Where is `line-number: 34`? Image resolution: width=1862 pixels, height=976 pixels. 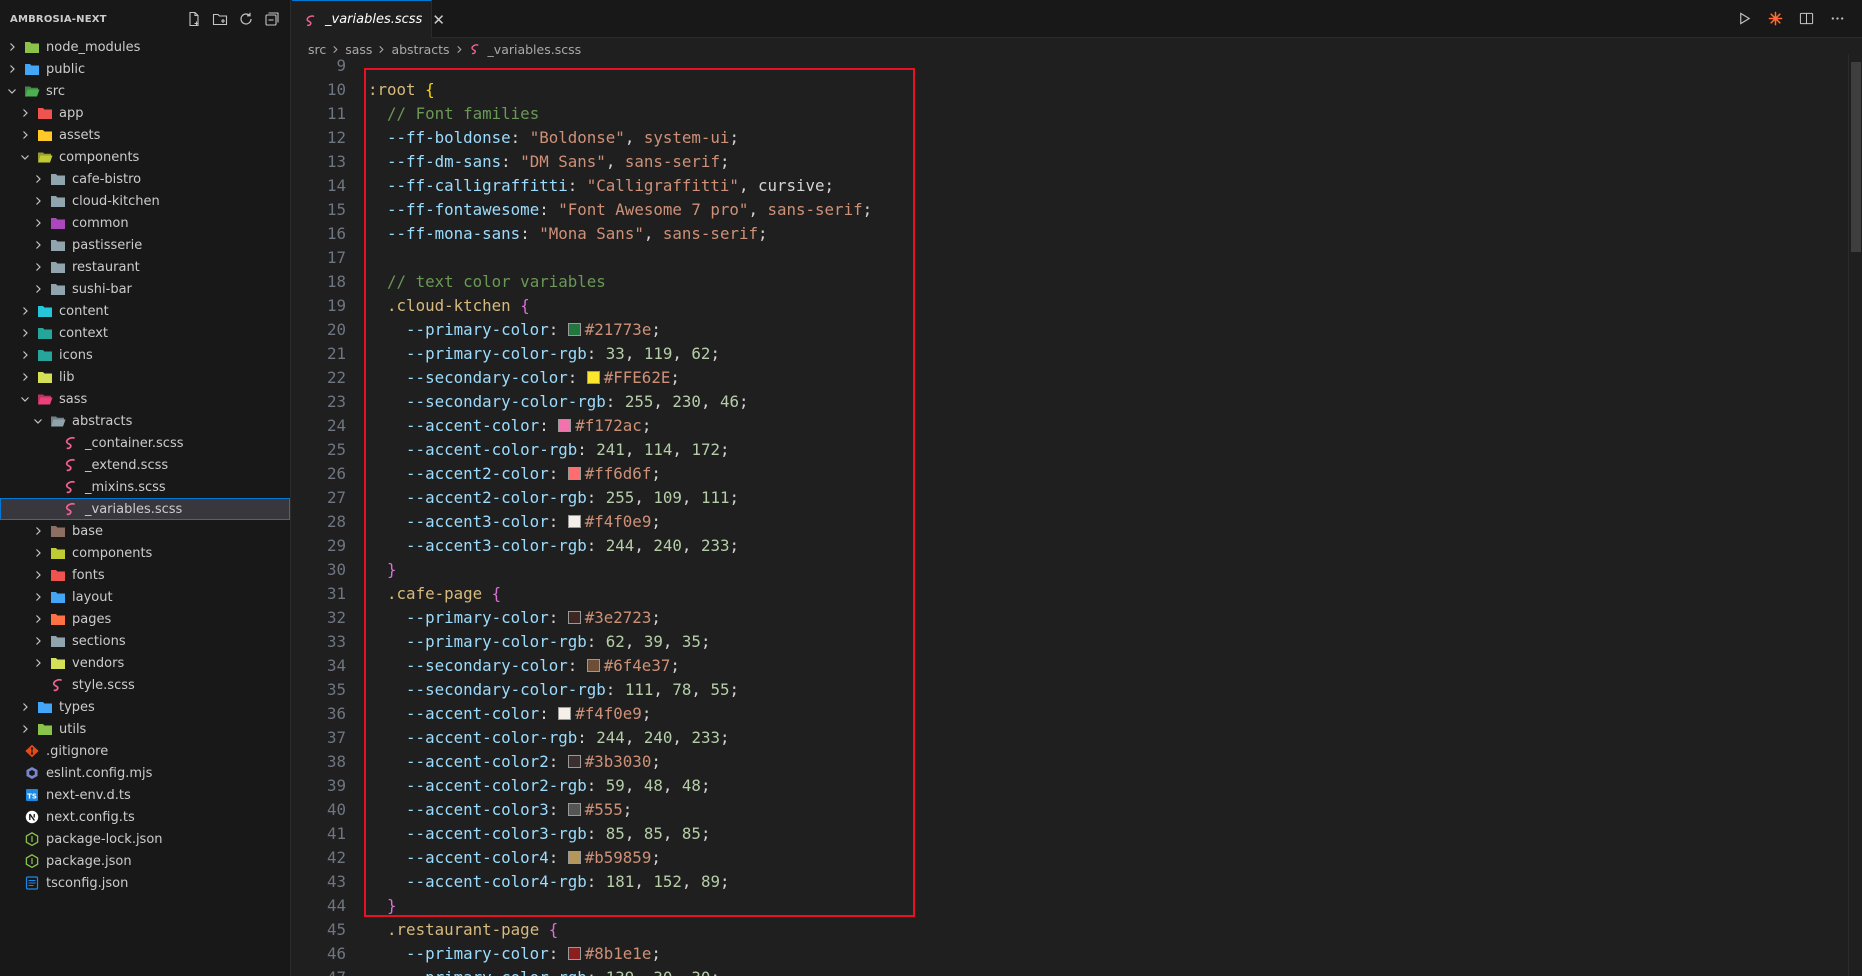
line-number: 34 is located at coordinates (336, 665).